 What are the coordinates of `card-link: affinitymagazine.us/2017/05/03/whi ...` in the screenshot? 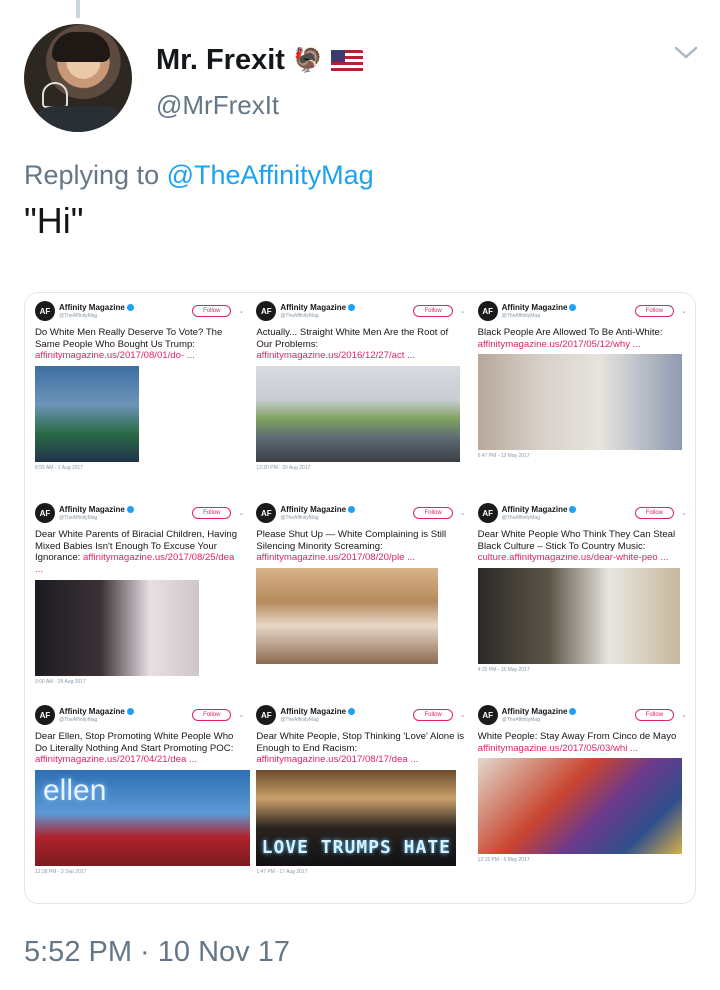 It's located at (558, 748).